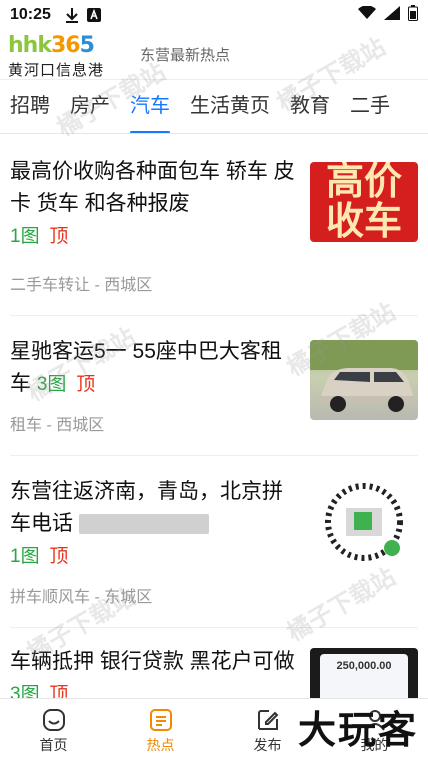 The height and width of the screenshot is (762, 428). What do you see at coordinates (230, 106) in the screenshot?
I see `tab-yellow-pages: 生活黄页` at bounding box center [230, 106].